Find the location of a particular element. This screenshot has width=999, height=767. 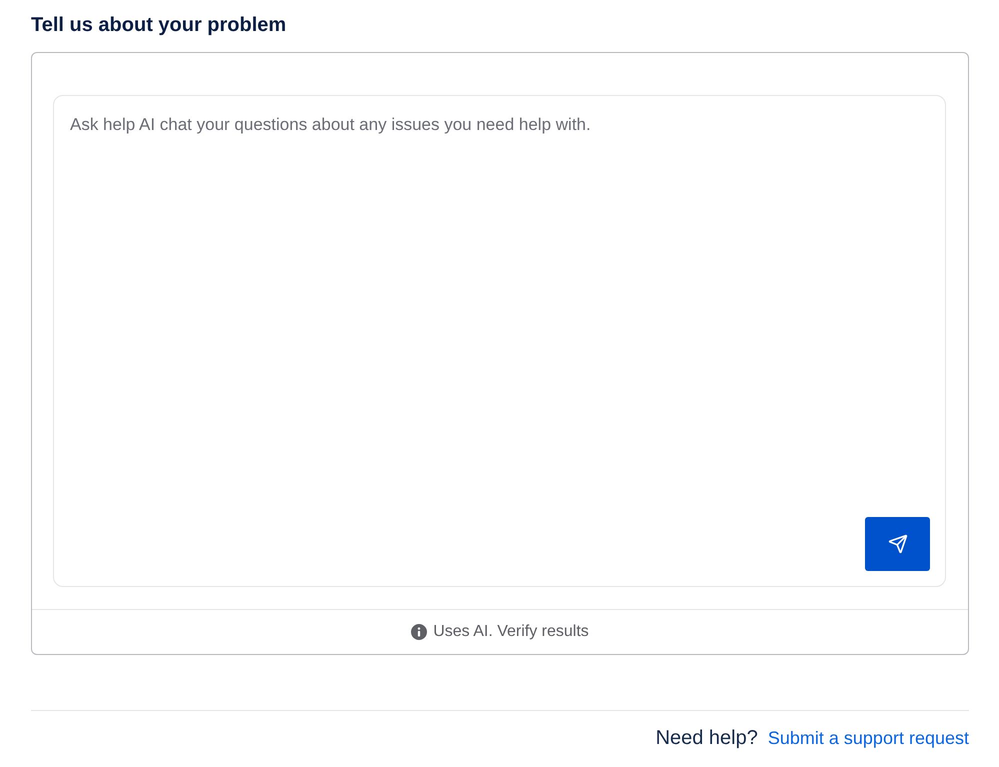

help-prompt: Need help? is located at coordinates (707, 738).